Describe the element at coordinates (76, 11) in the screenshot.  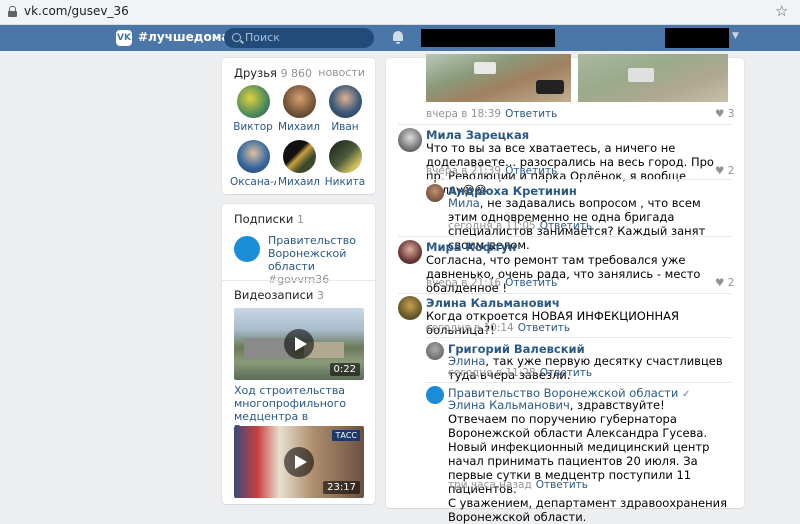
I see `url-text: vk.com/gusev_36` at that location.